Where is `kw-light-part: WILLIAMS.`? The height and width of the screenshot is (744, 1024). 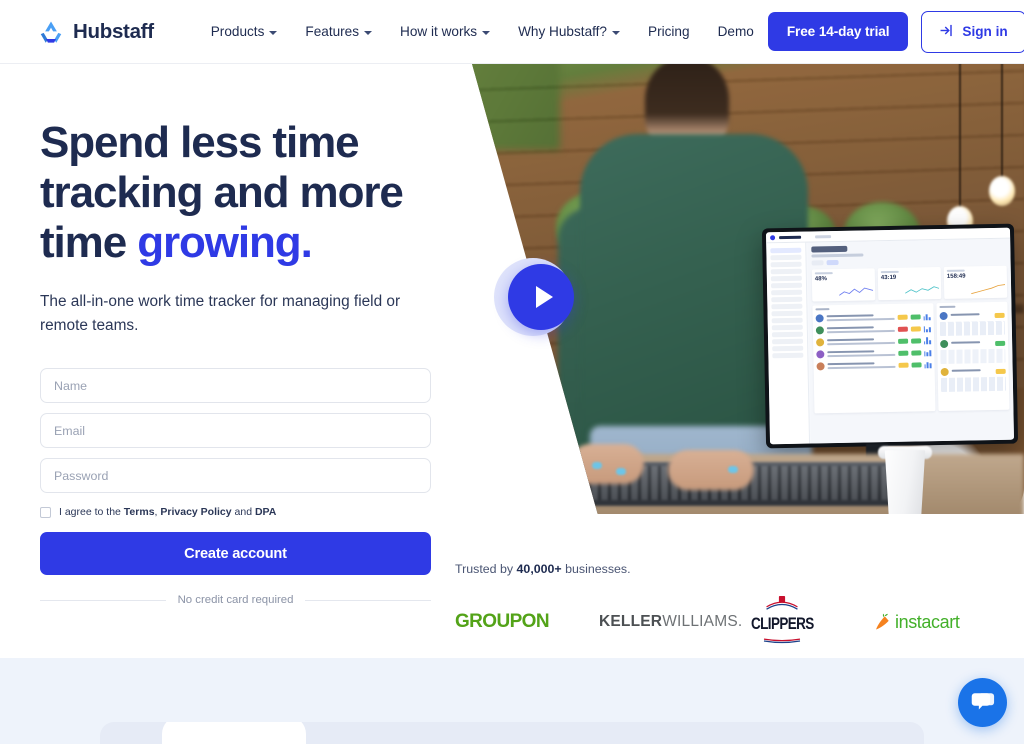 kw-light-part: WILLIAMS. is located at coordinates (702, 621).